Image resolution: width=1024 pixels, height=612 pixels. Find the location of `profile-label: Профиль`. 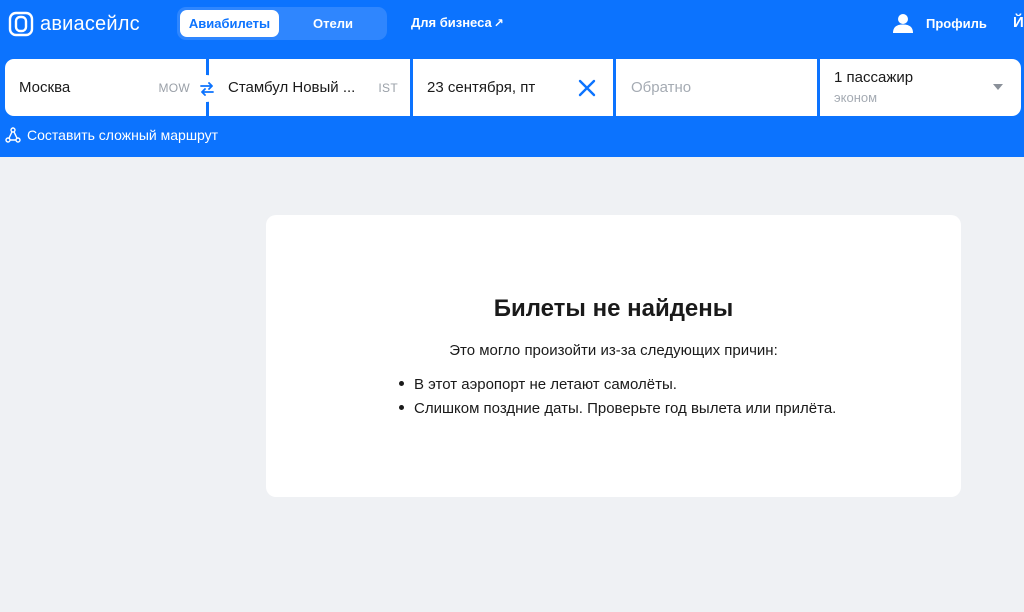

profile-label: Профиль is located at coordinates (956, 23).